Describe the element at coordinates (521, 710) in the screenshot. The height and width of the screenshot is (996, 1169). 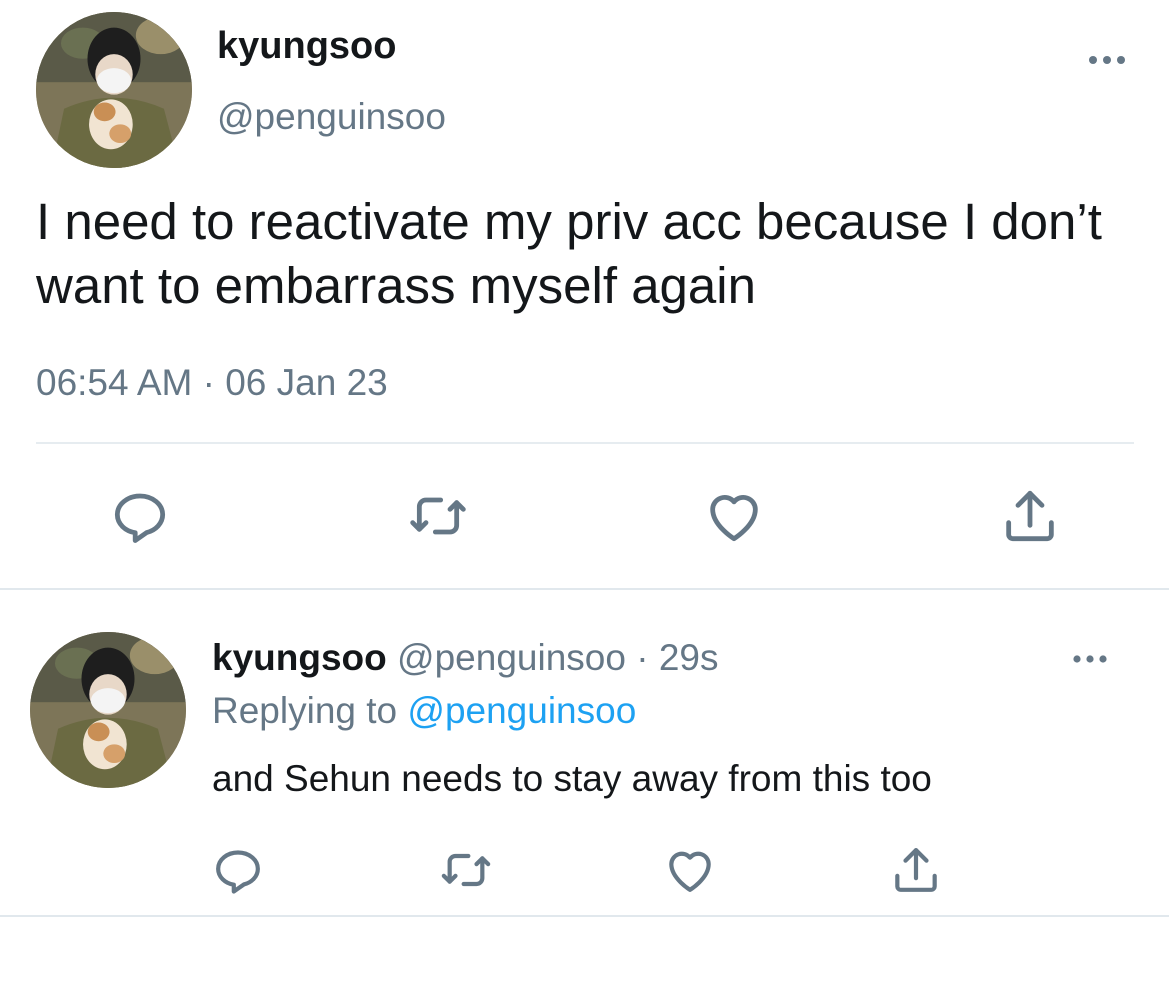
I see `mention-link: @penguinsoo` at that location.